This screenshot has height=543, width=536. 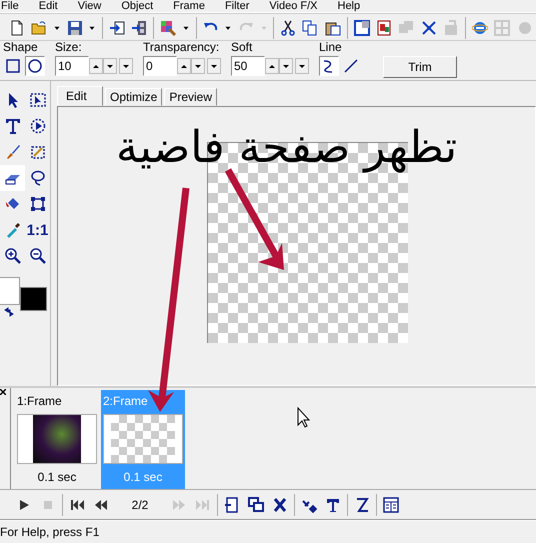 What do you see at coordinates (287, 148) in the screenshot?
I see `annotation-text: تظهر صفحة فاضية` at bounding box center [287, 148].